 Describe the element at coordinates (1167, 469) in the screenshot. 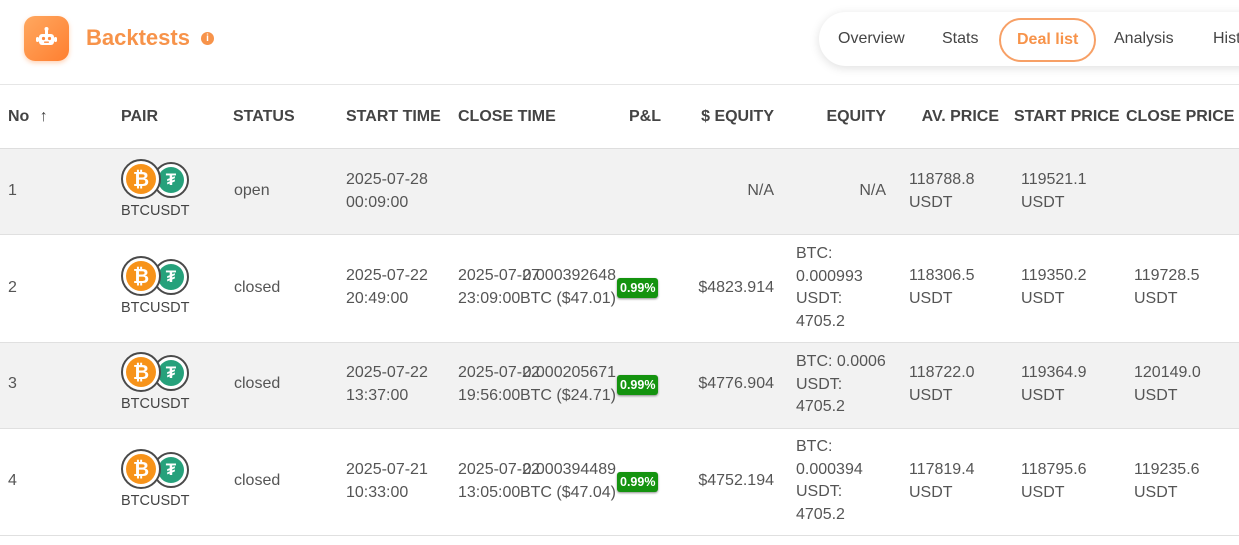

I see `close-price-value: 119235.6` at that location.